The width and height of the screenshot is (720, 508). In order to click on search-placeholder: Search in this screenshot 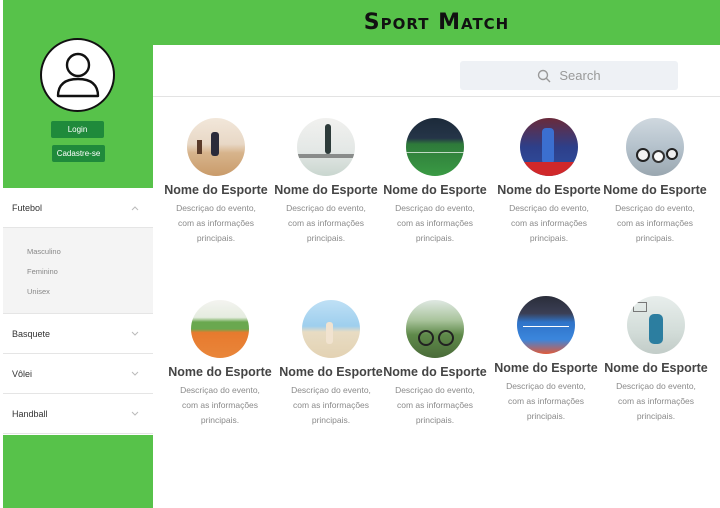, I will do `click(580, 75)`.